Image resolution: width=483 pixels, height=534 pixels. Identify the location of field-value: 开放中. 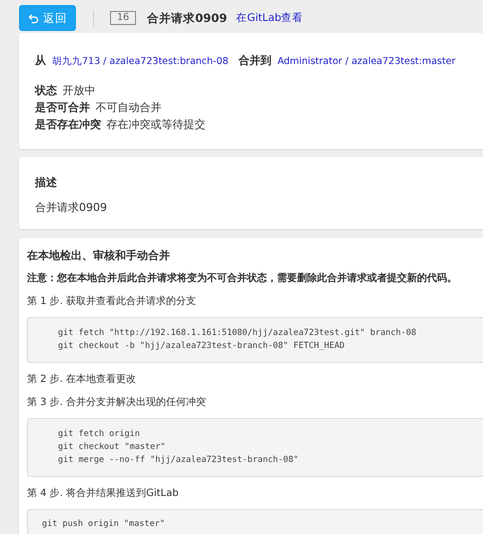
(79, 90).